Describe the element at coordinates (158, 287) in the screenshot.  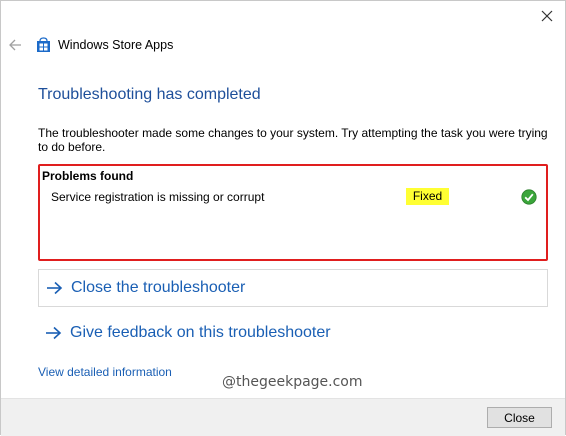
I see `close-troubleshooter-label: Close the troubleshooter` at that location.